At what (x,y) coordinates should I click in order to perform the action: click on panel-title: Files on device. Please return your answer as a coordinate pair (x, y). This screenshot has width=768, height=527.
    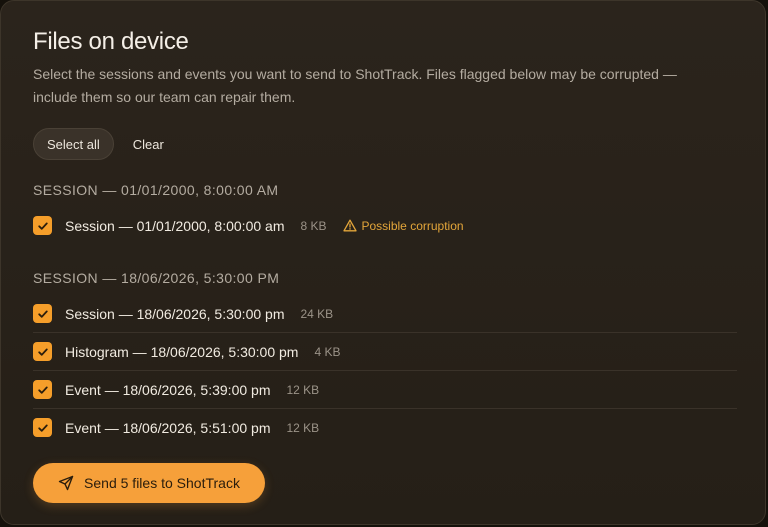
    Looking at the image, I should click on (111, 41).